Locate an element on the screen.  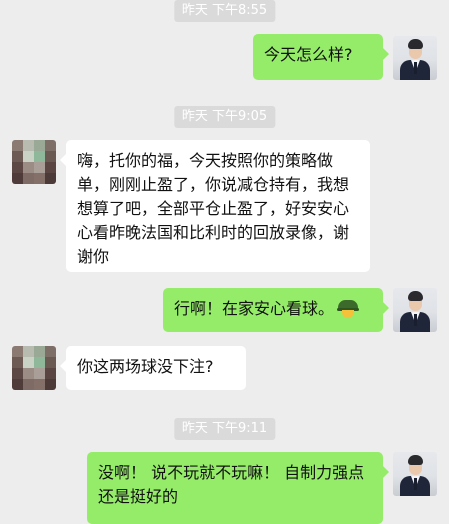
incoming-message-bubble: 你这两场球没下注? is located at coordinates (153, 368).